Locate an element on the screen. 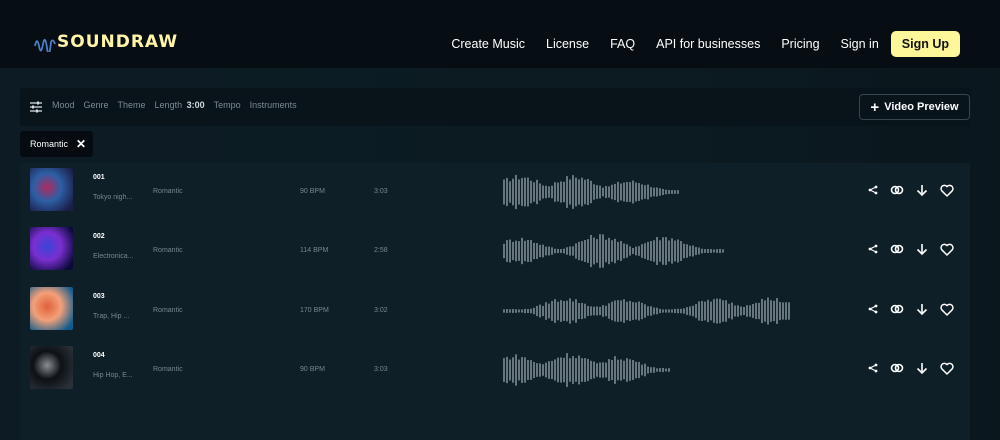  close-icon: ✕ is located at coordinates (81, 144).